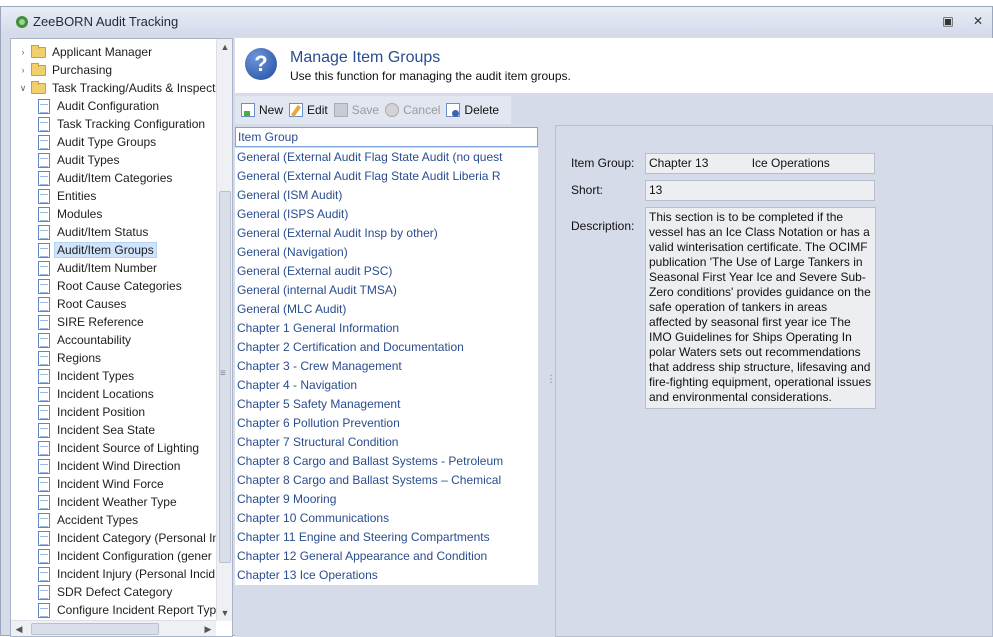  What do you see at coordinates (93, 232) in the screenshot?
I see `tree-item: Audit/Item Status` at bounding box center [93, 232].